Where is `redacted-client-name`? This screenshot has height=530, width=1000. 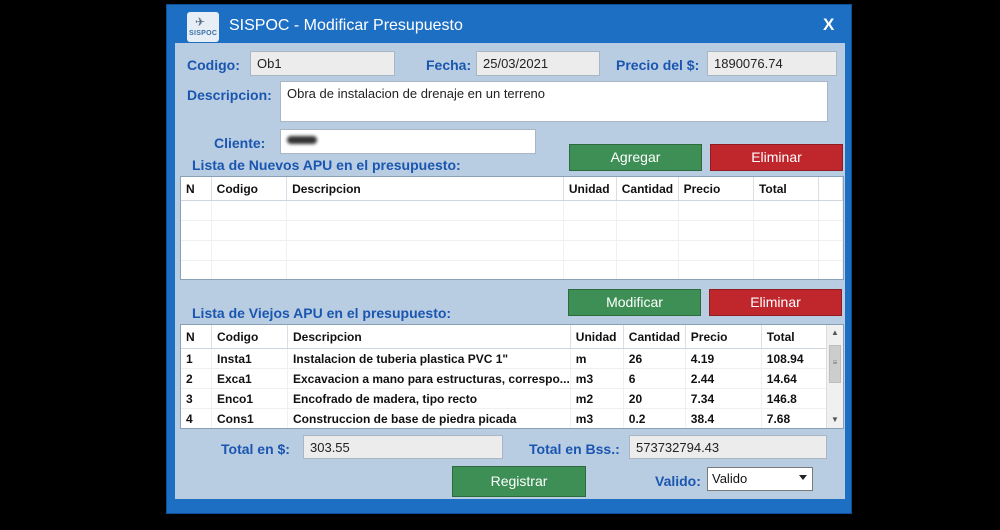 redacted-client-name is located at coordinates (302, 140).